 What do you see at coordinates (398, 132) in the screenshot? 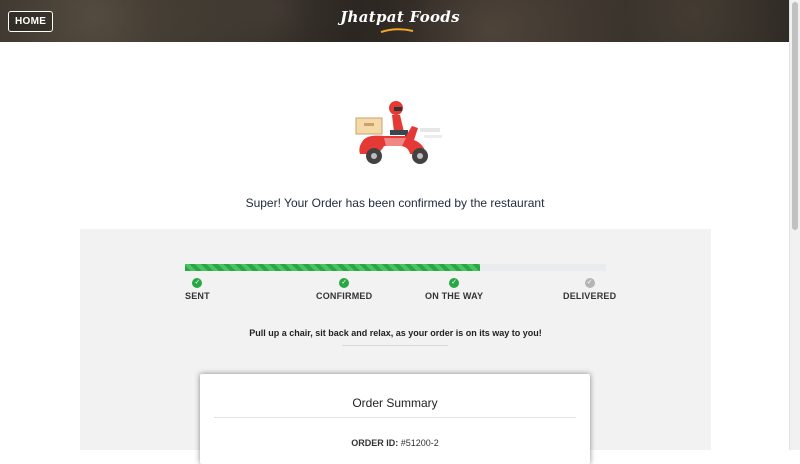
I see `delivery-scooter-icon` at bounding box center [398, 132].